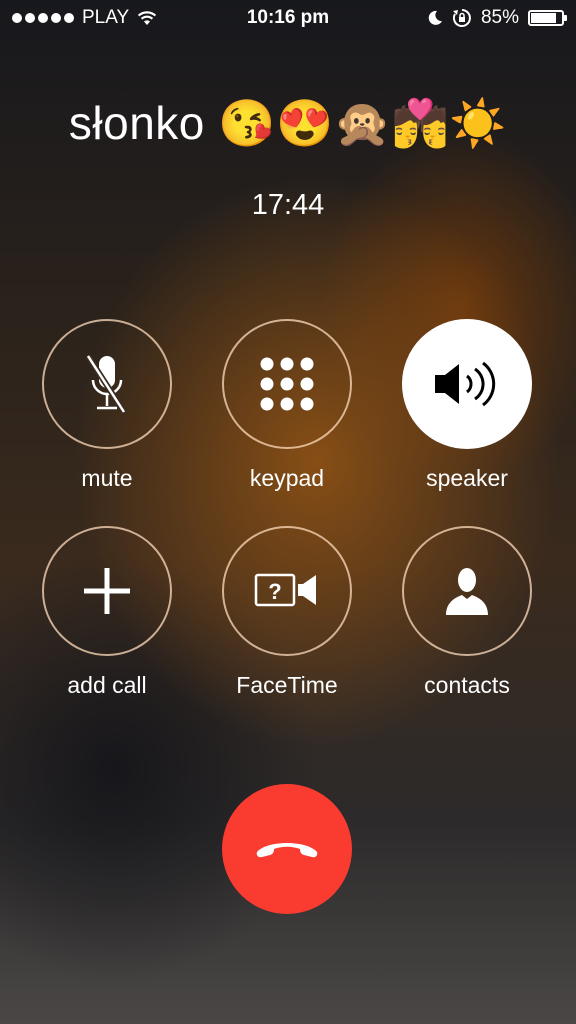 The width and height of the screenshot is (576, 1024). I want to click on keypad-button: keypad, so click(287, 405).